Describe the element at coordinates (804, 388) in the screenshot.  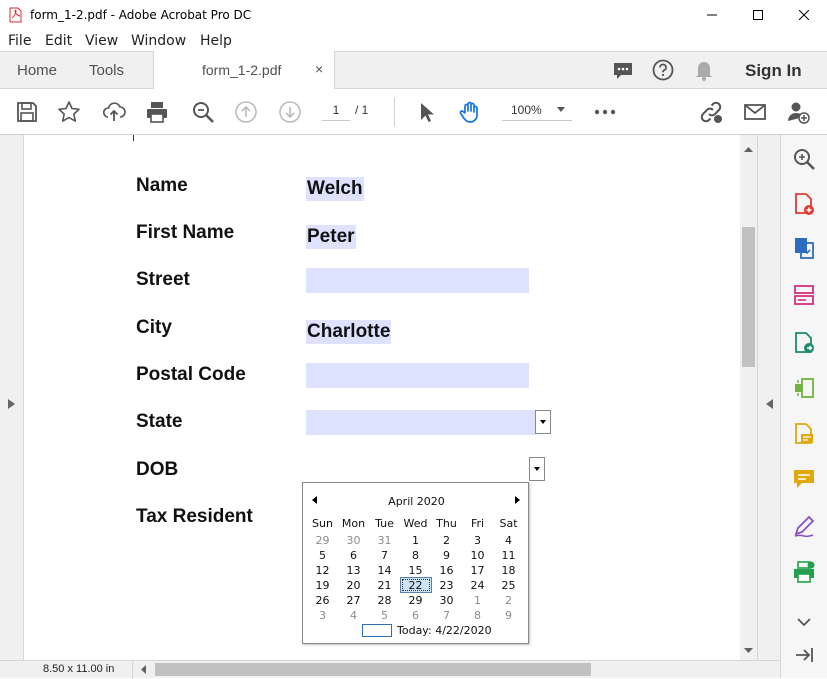
I see `compress-icon` at that location.